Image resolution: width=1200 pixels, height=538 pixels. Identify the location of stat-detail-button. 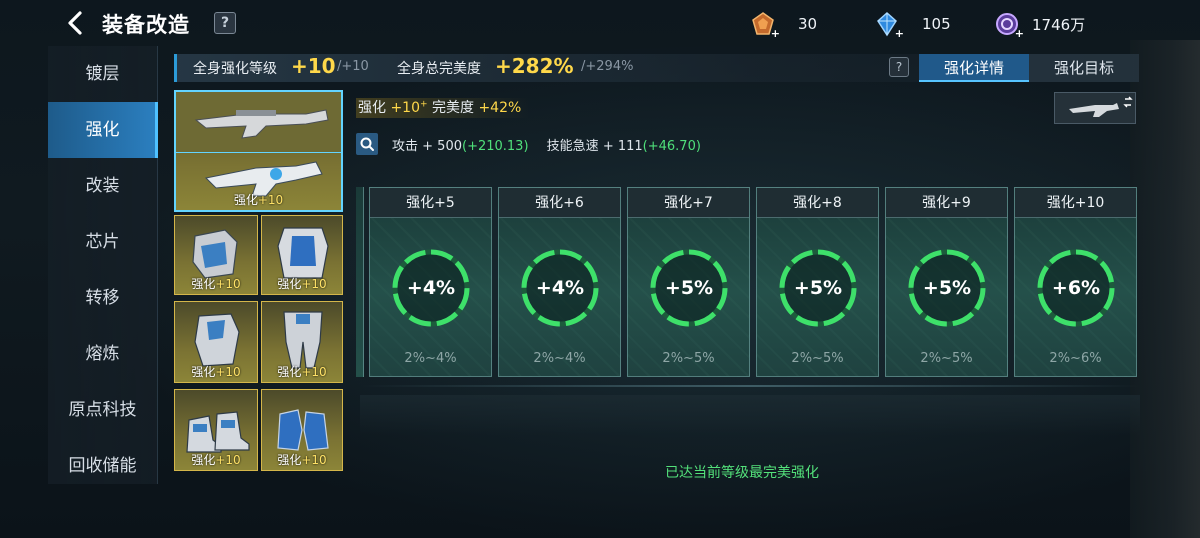
(367, 144).